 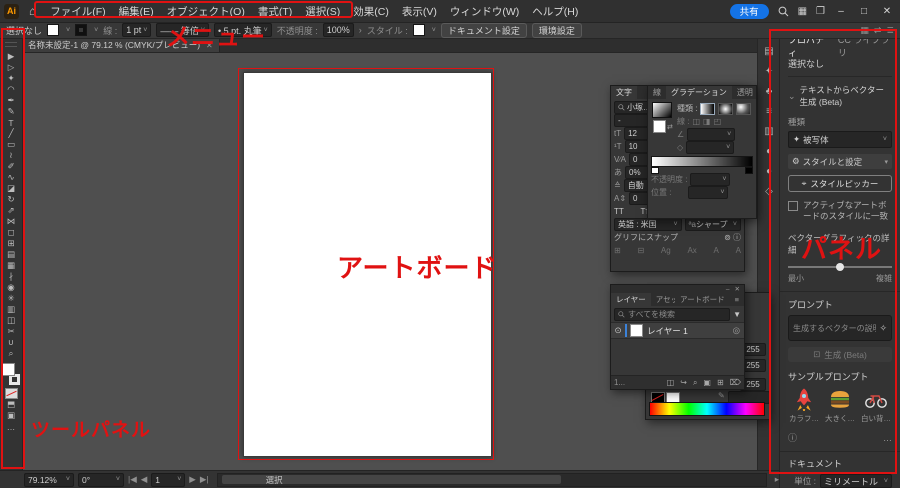 I want to click on screen-mode-icon: ▣, so click(x=11, y=415).